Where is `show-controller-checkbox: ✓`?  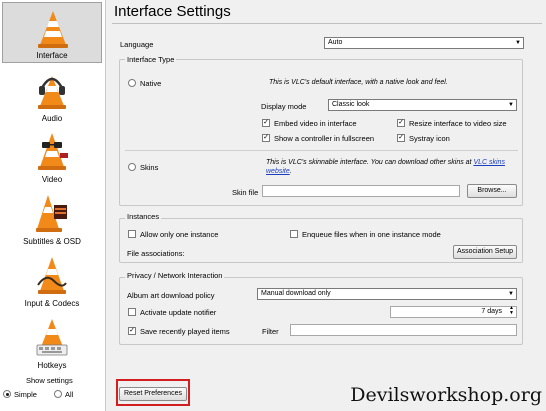
show-controller-checkbox: ✓ is located at coordinates (266, 138).